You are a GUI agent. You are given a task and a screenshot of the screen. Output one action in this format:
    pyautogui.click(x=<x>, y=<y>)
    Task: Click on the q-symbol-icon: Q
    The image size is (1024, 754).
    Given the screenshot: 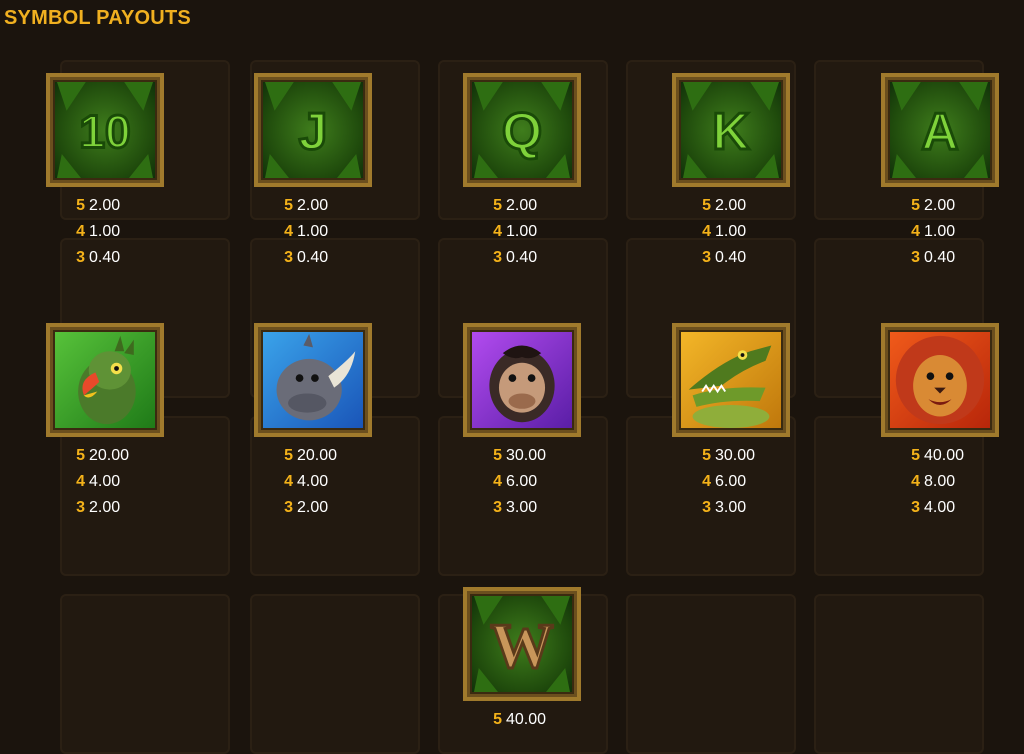 What is the action you would take?
    pyautogui.click(x=522, y=130)
    